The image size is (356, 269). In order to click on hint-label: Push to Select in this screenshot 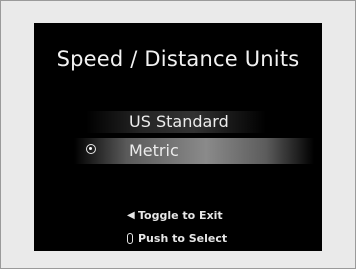, I will do `click(183, 238)`.